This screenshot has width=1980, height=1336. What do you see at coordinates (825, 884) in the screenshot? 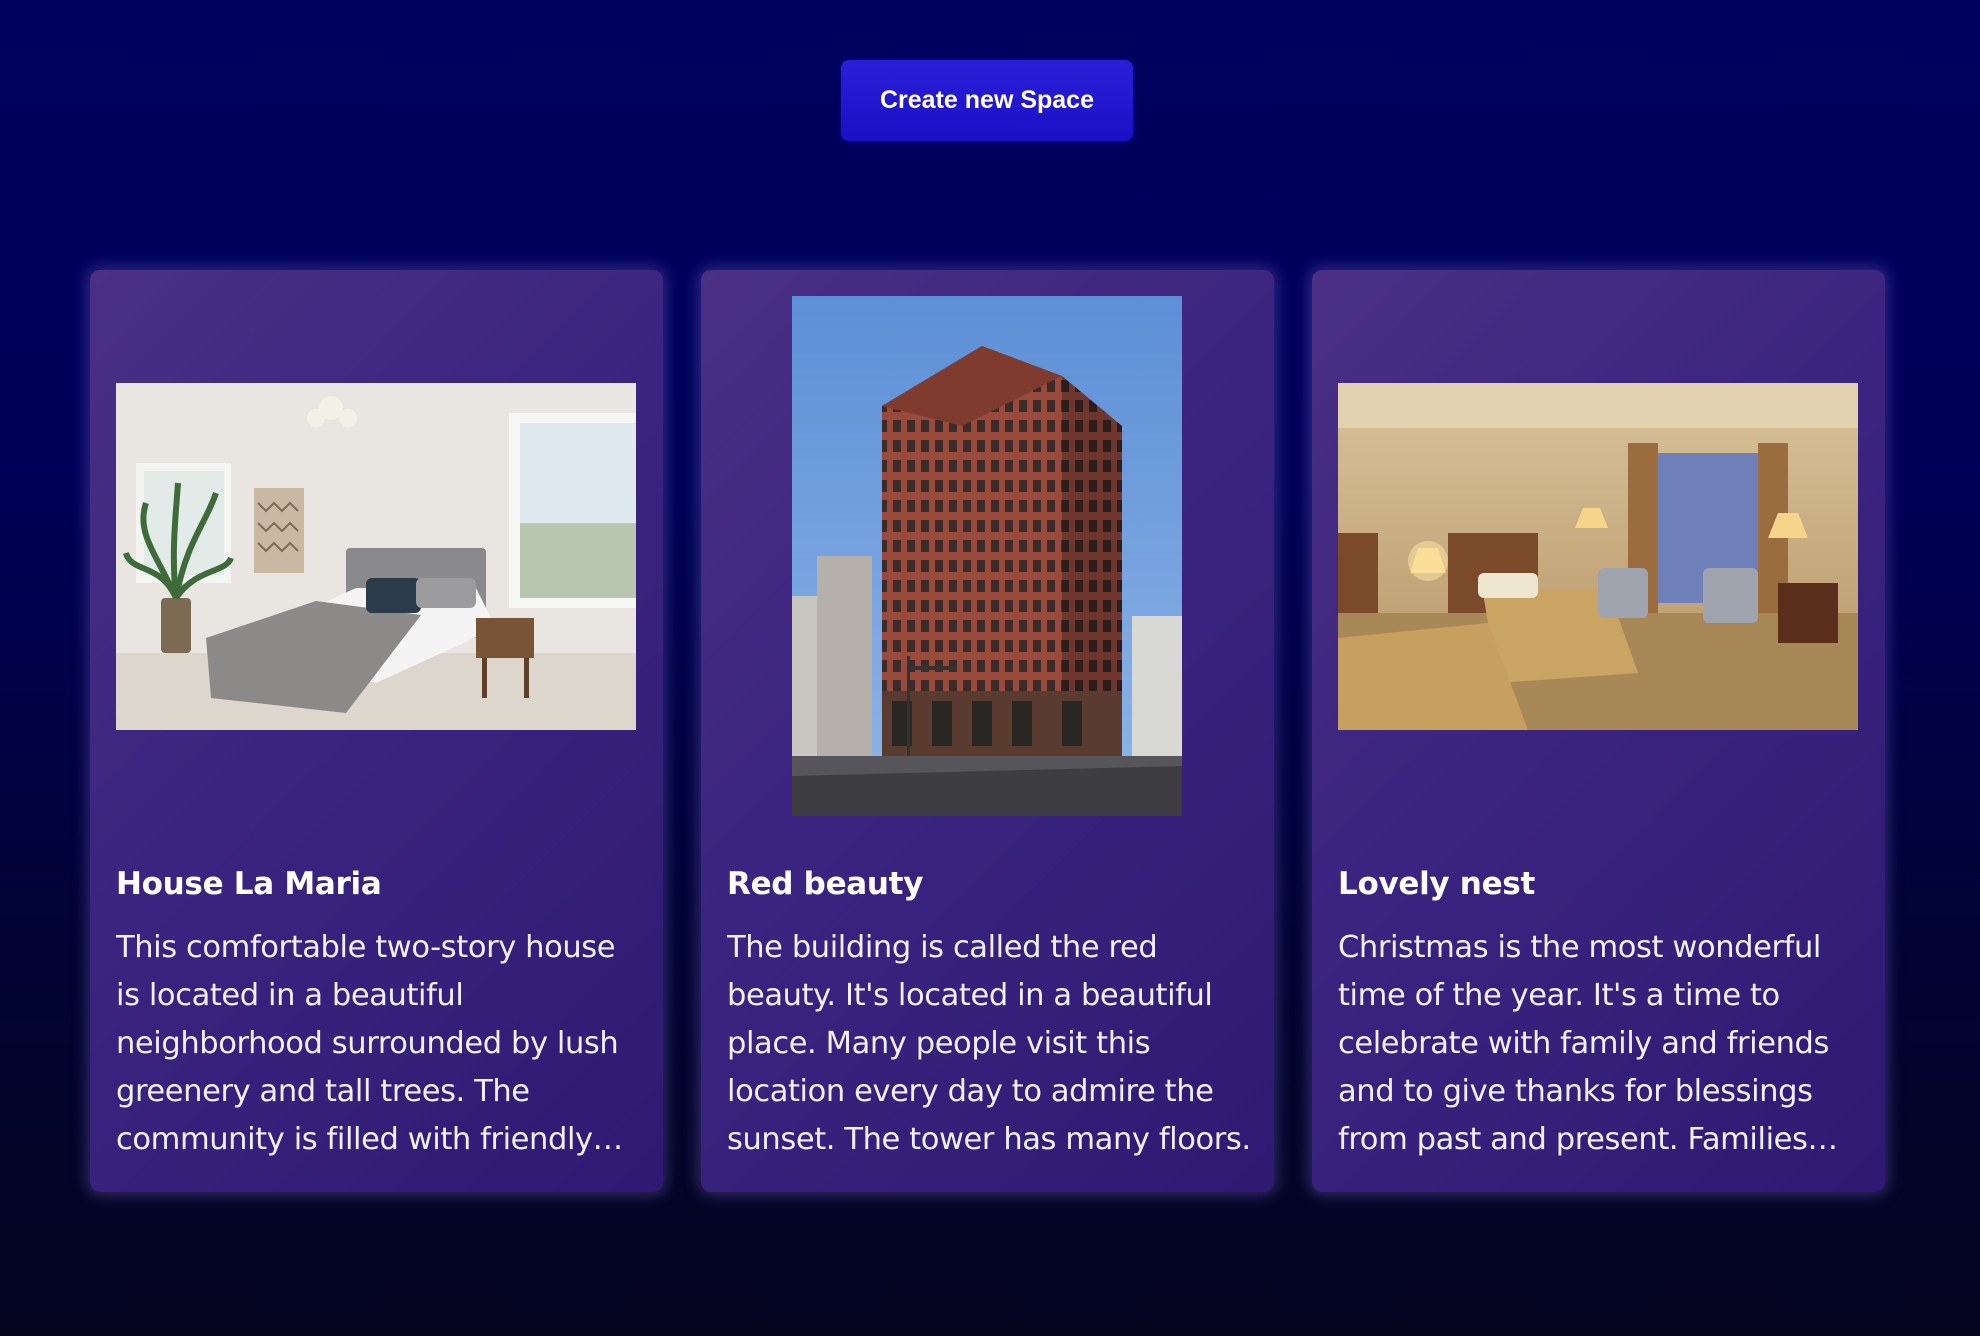
I see `space-title: Red beauty` at bounding box center [825, 884].